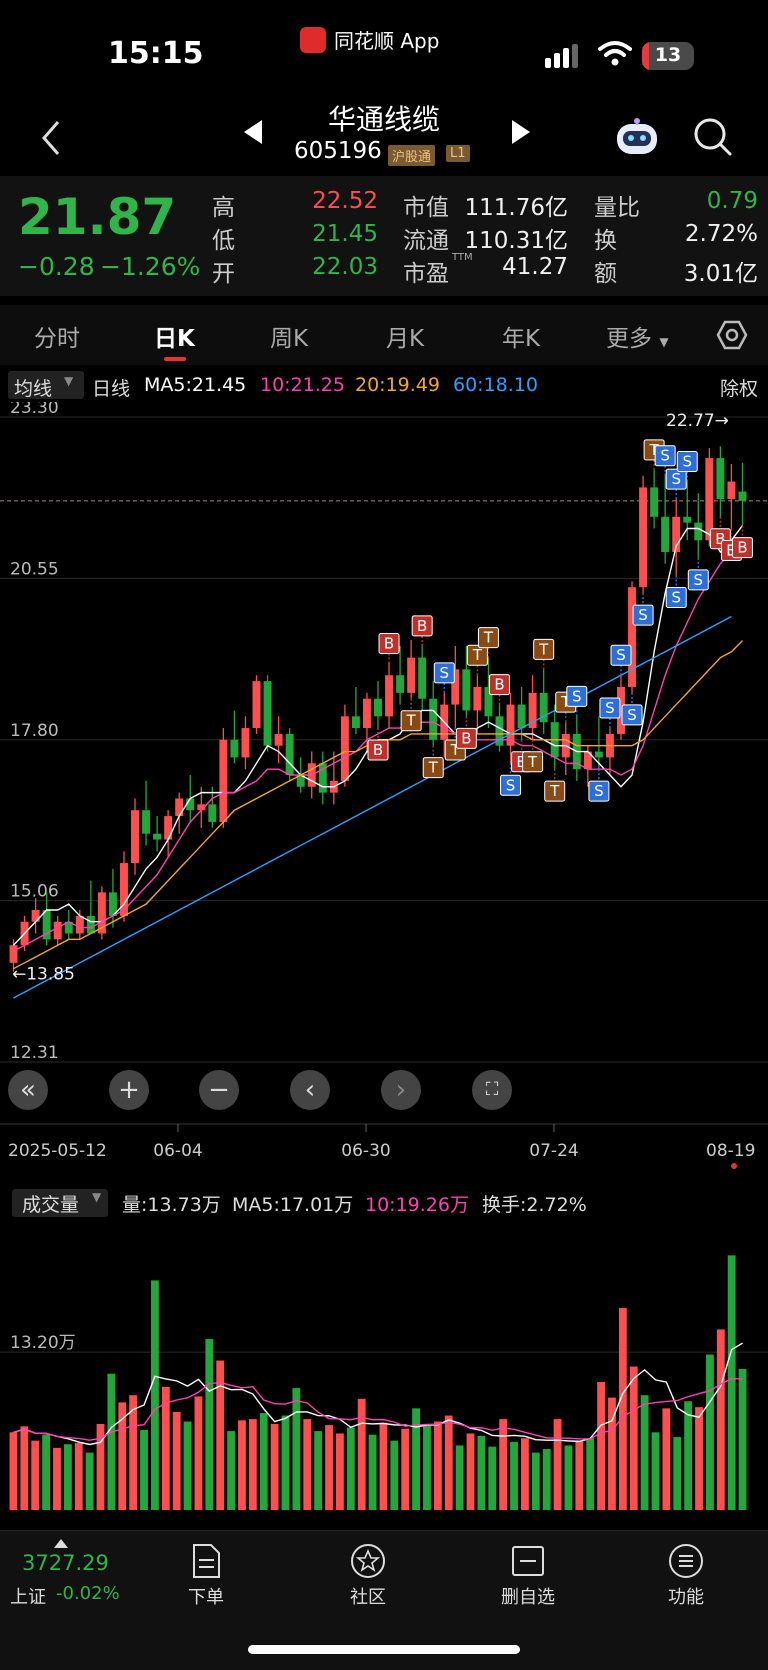 The image size is (768, 1670). I want to click on turnover-label: 换, so click(605, 241).